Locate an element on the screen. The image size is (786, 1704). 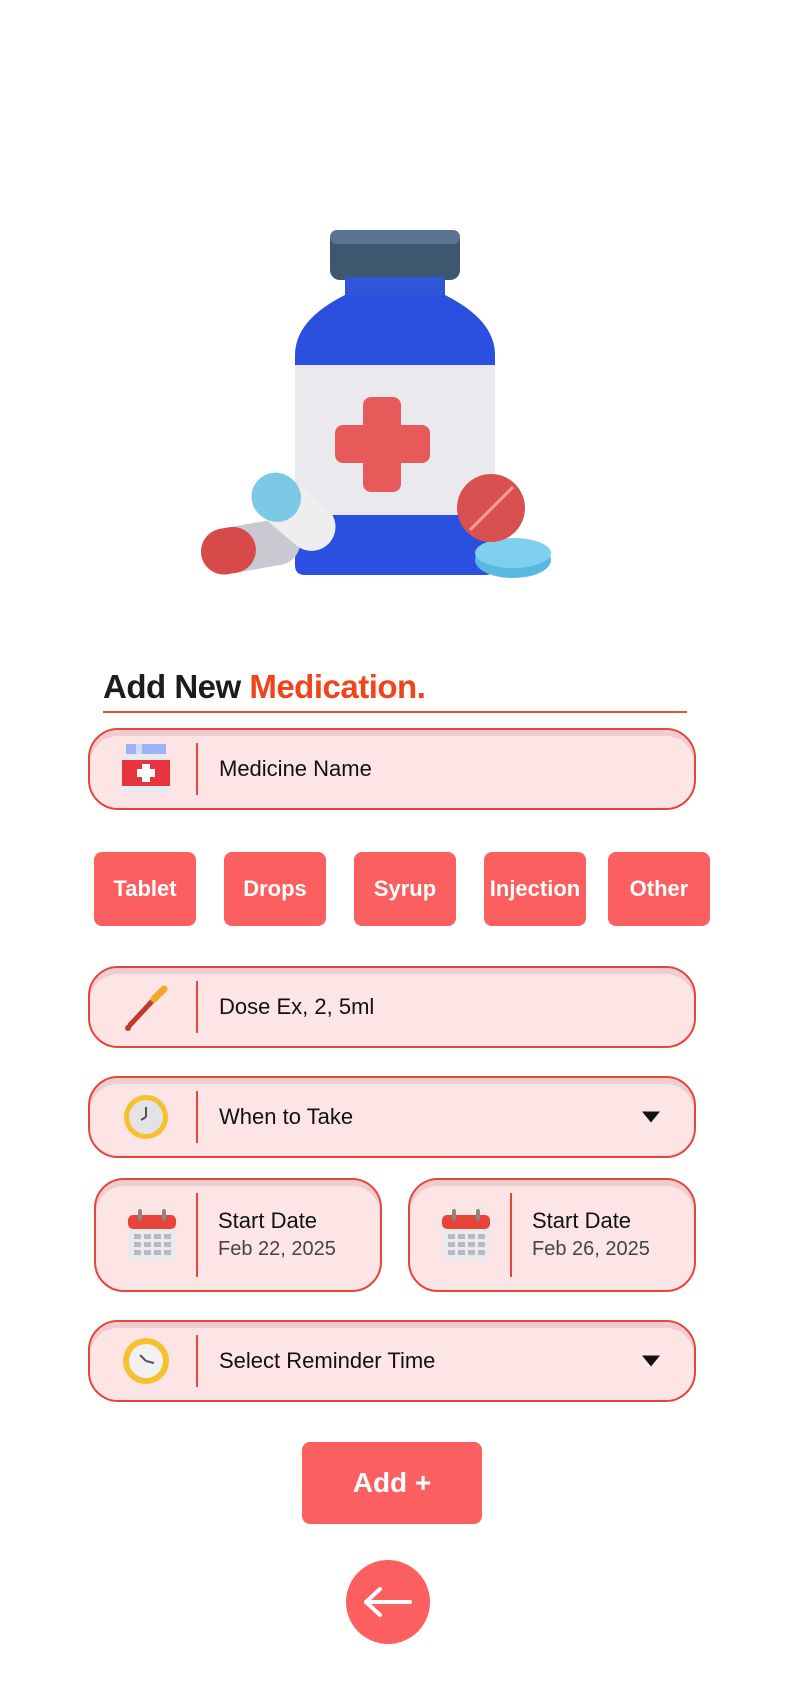
clock-icon is located at coordinates (146, 1117).